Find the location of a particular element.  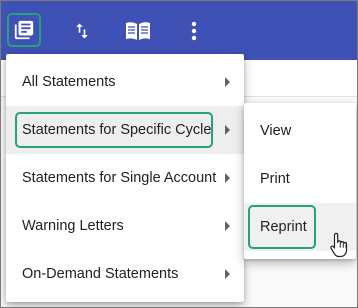

menu-item-label: On-Demand Statements is located at coordinates (100, 274).